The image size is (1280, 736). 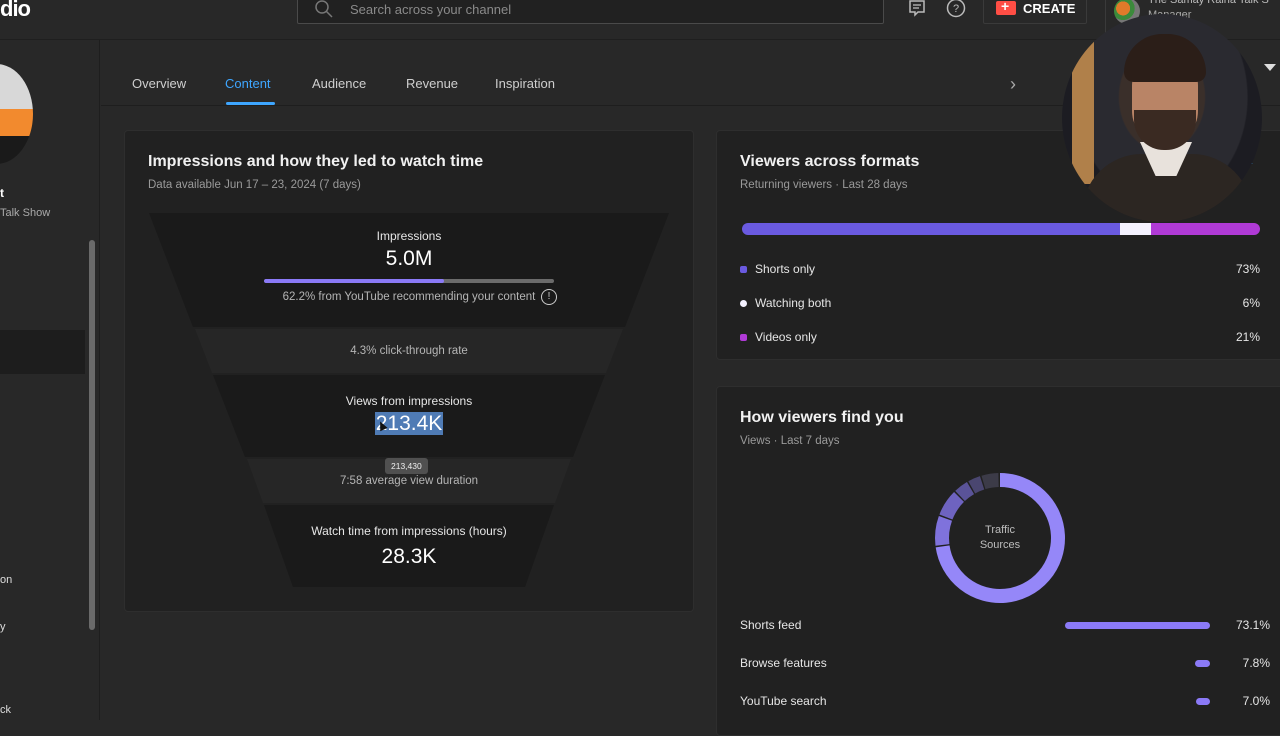 I want to click on format-value: 73%, so click(x=1247, y=269).